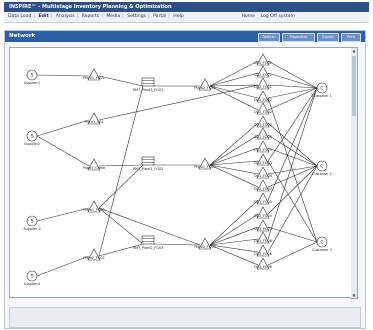 This screenshot has height=330, width=373. Describe the element at coordinates (322, 250) in the screenshot. I see `customer-node-label: Customer 3` at that location.